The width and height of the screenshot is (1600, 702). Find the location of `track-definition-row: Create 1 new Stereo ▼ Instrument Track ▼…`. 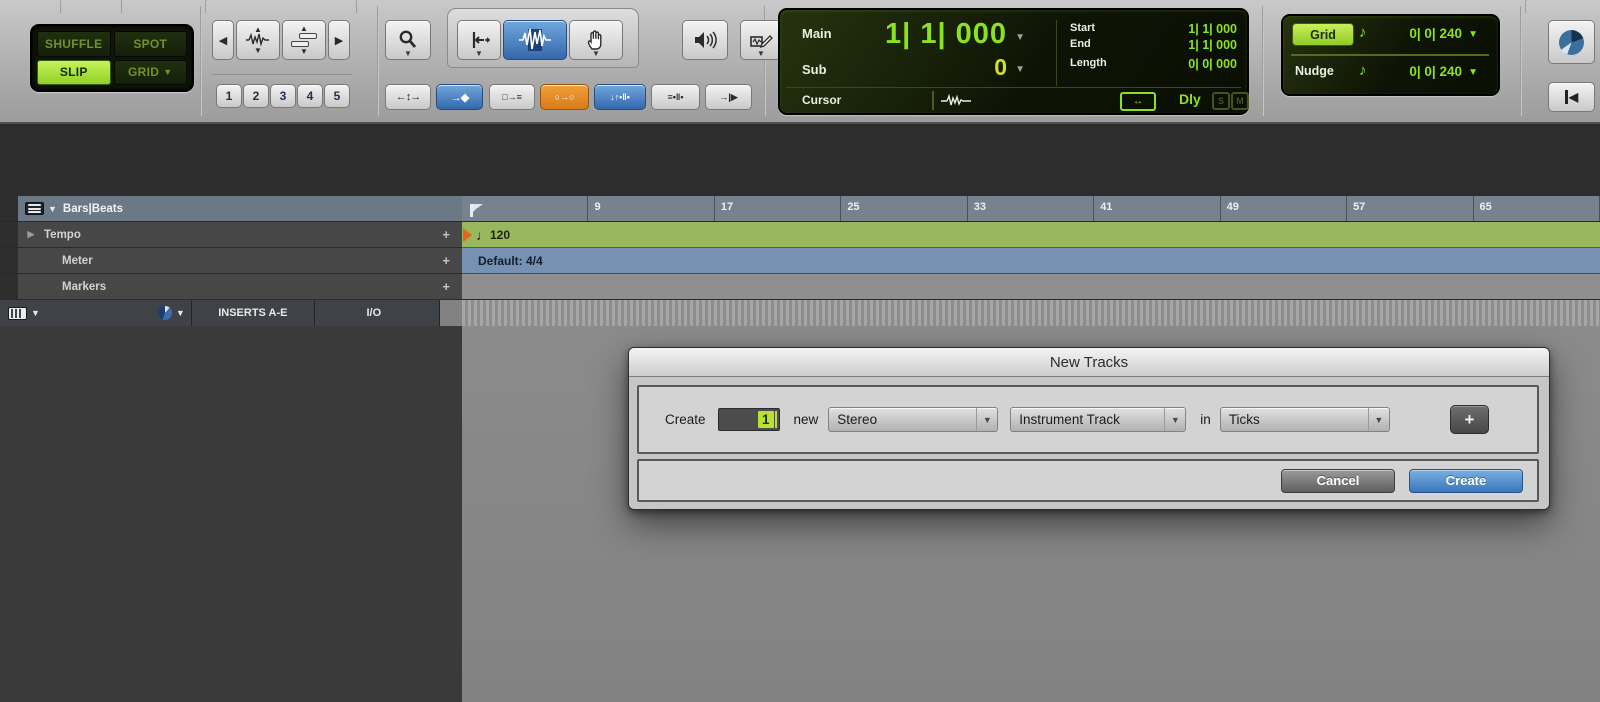

track-definition-row: Create 1 new Stereo ▼ Instrument Track ▼… is located at coordinates (1088, 419).